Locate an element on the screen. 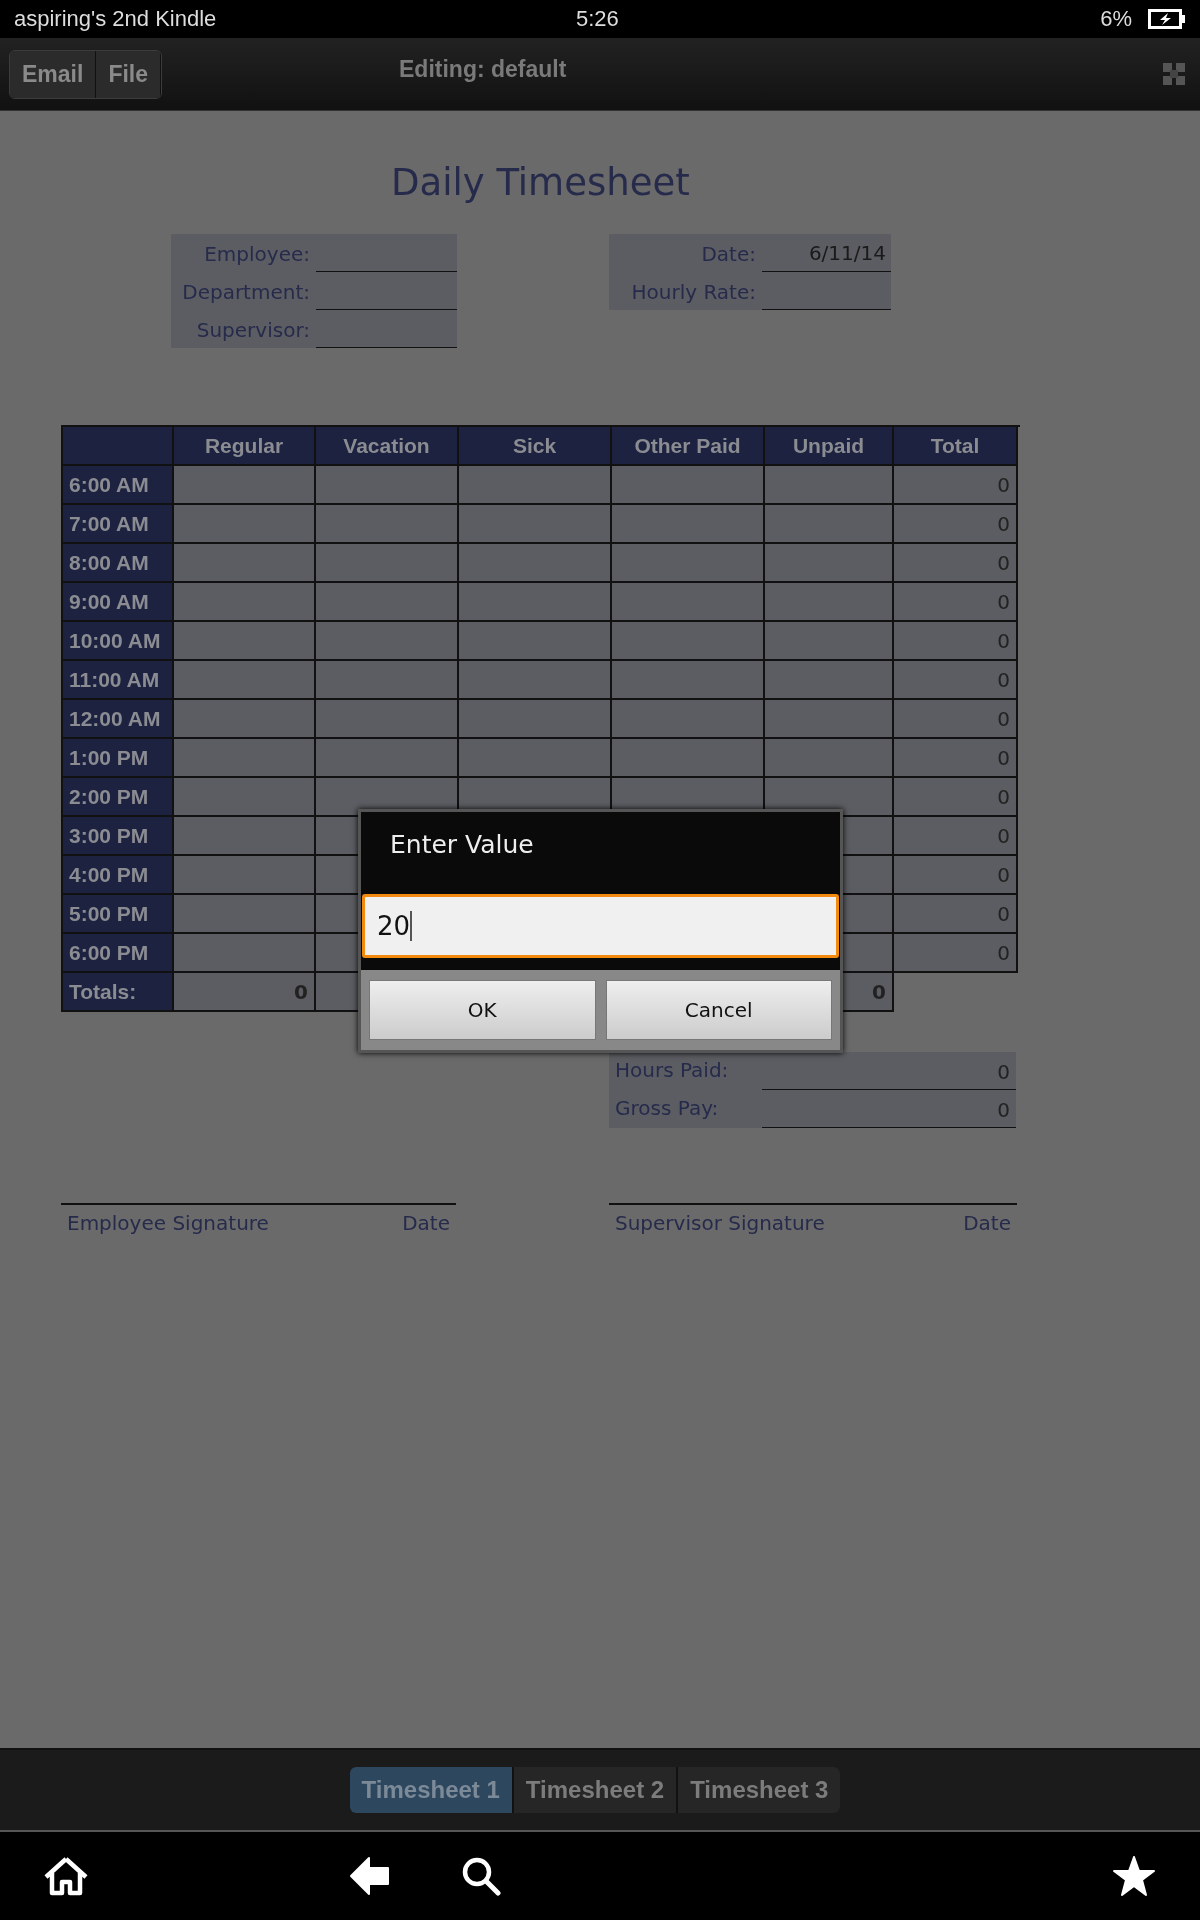  row-header: 12:00 AM is located at coordinates (118, 719).